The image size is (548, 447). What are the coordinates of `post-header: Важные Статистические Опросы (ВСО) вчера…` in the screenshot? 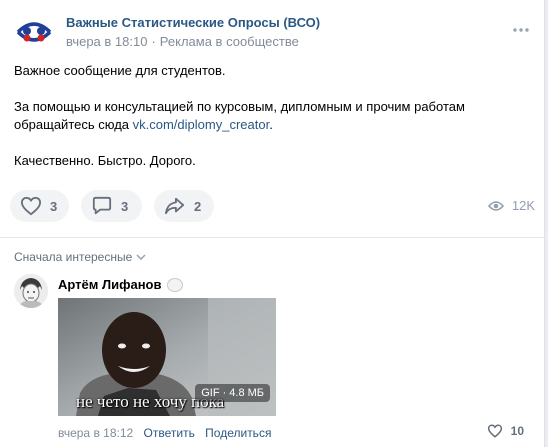 It's located at (274, 32).